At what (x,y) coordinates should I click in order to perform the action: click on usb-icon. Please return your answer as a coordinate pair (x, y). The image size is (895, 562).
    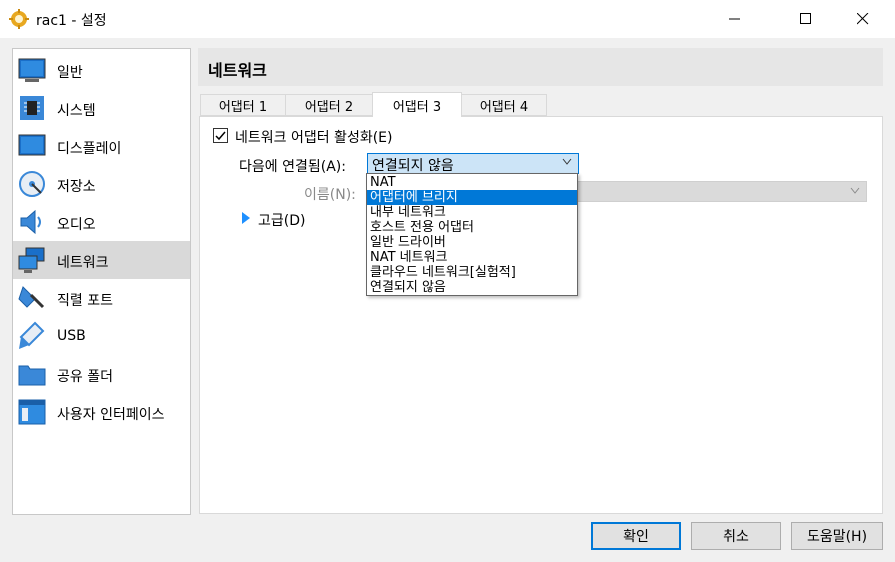
    Looking at the image, I should click on (32, 336).